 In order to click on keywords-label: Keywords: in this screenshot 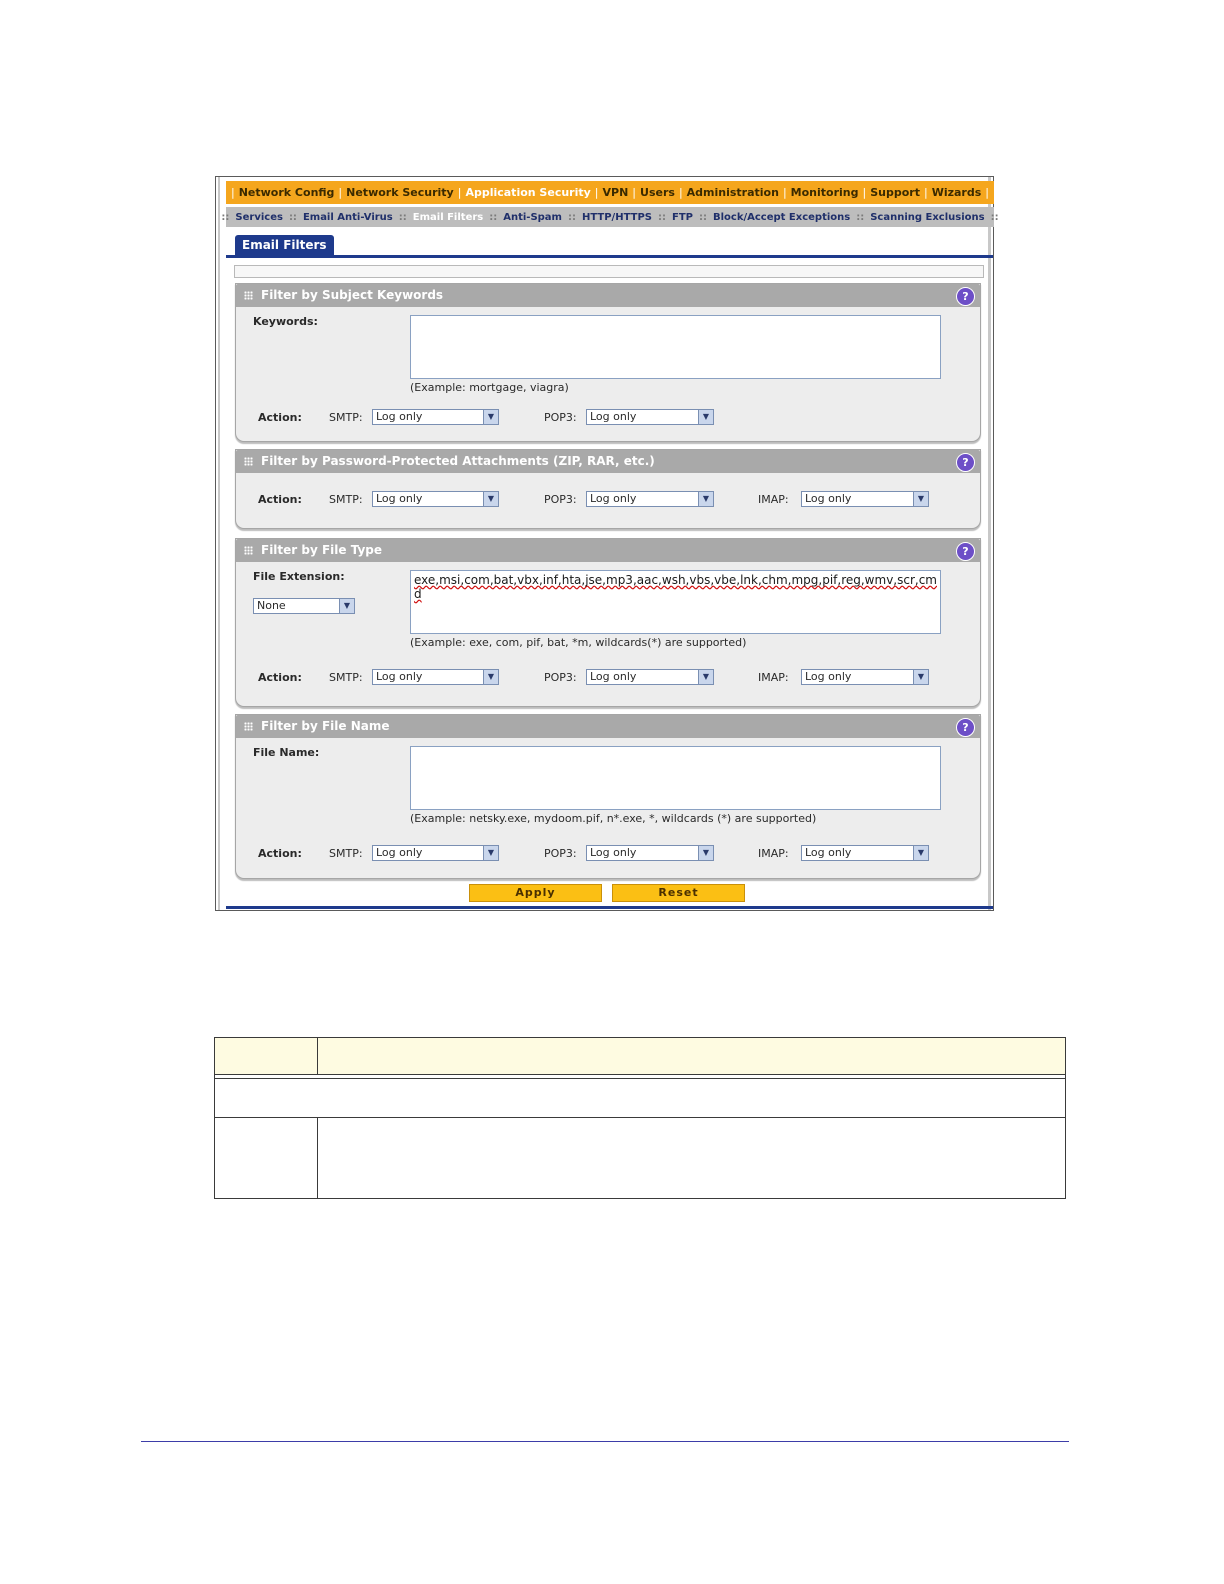, I will do `click(285, 321)`.